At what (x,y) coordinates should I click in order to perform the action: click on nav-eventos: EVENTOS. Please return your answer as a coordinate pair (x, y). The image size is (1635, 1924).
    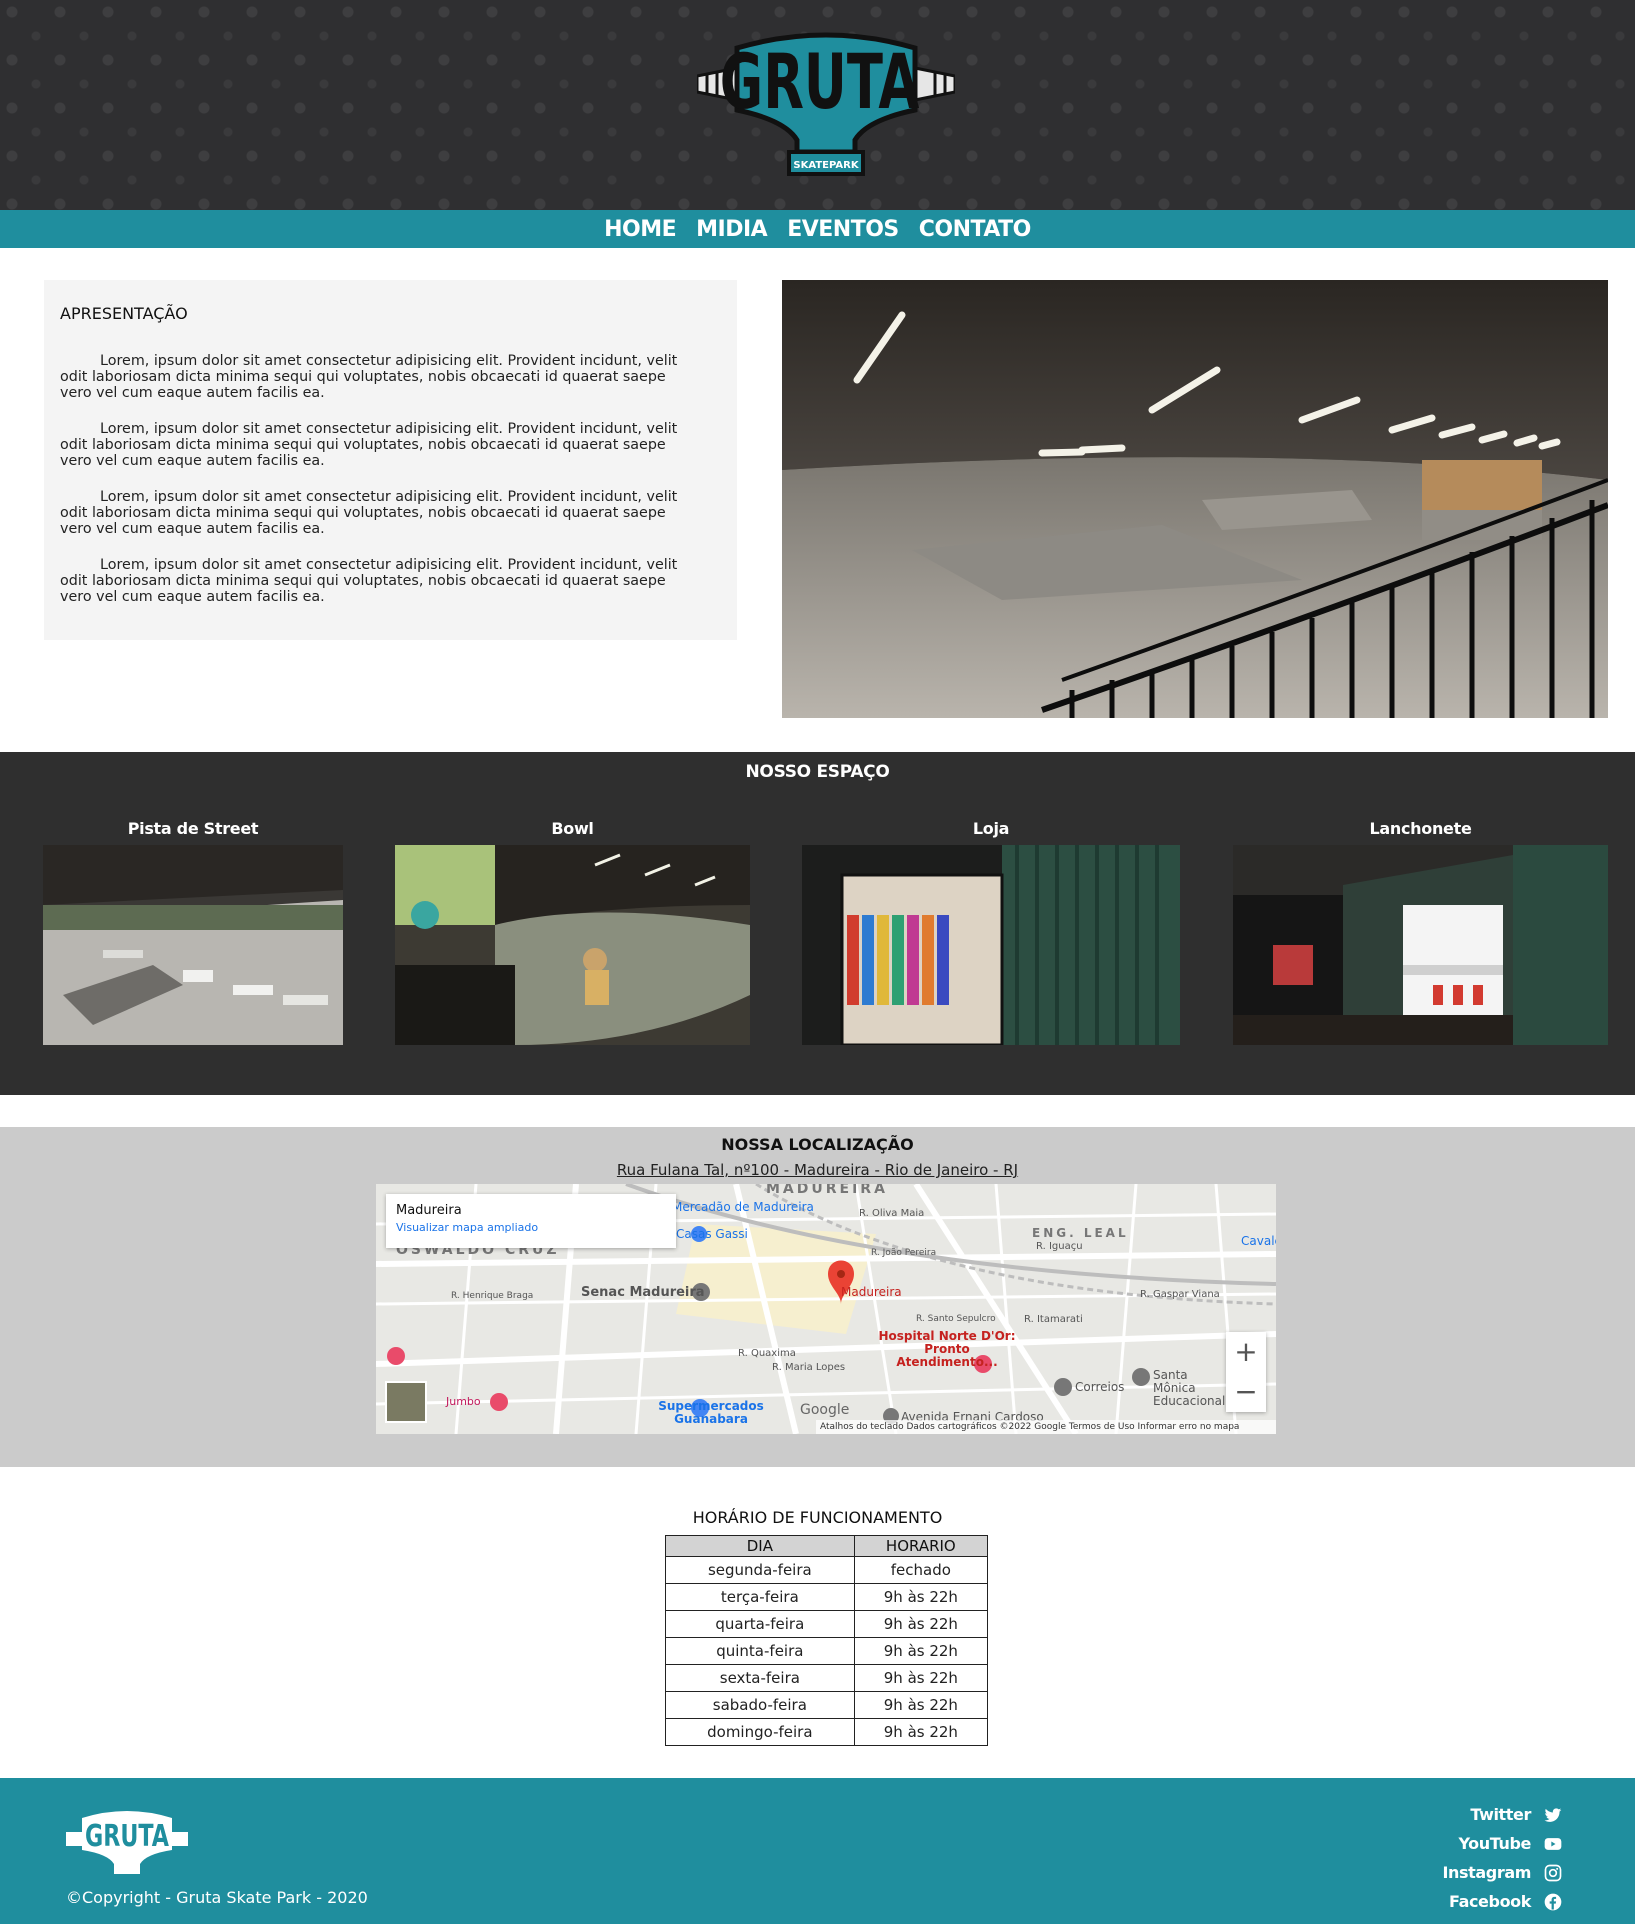
    Looking at the image, I should click on (843, 229).